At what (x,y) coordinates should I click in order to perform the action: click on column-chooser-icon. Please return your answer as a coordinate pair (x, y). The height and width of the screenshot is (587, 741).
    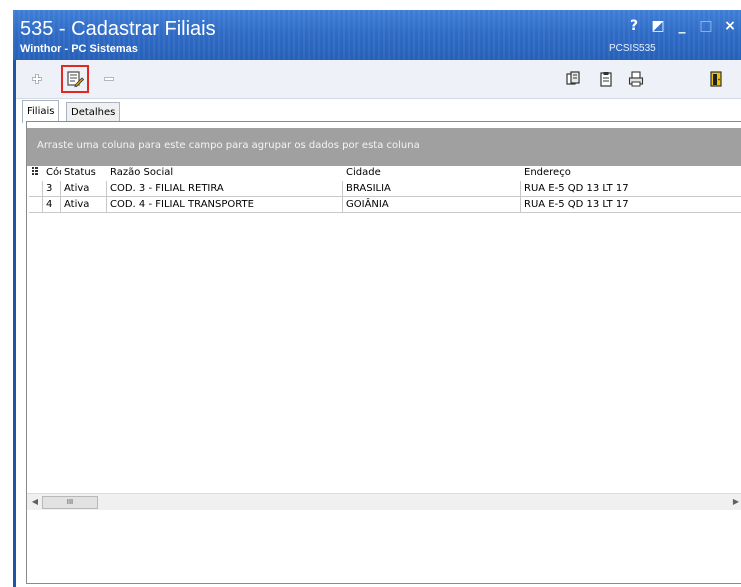
    Looking at the image, I should click on (36, 173).